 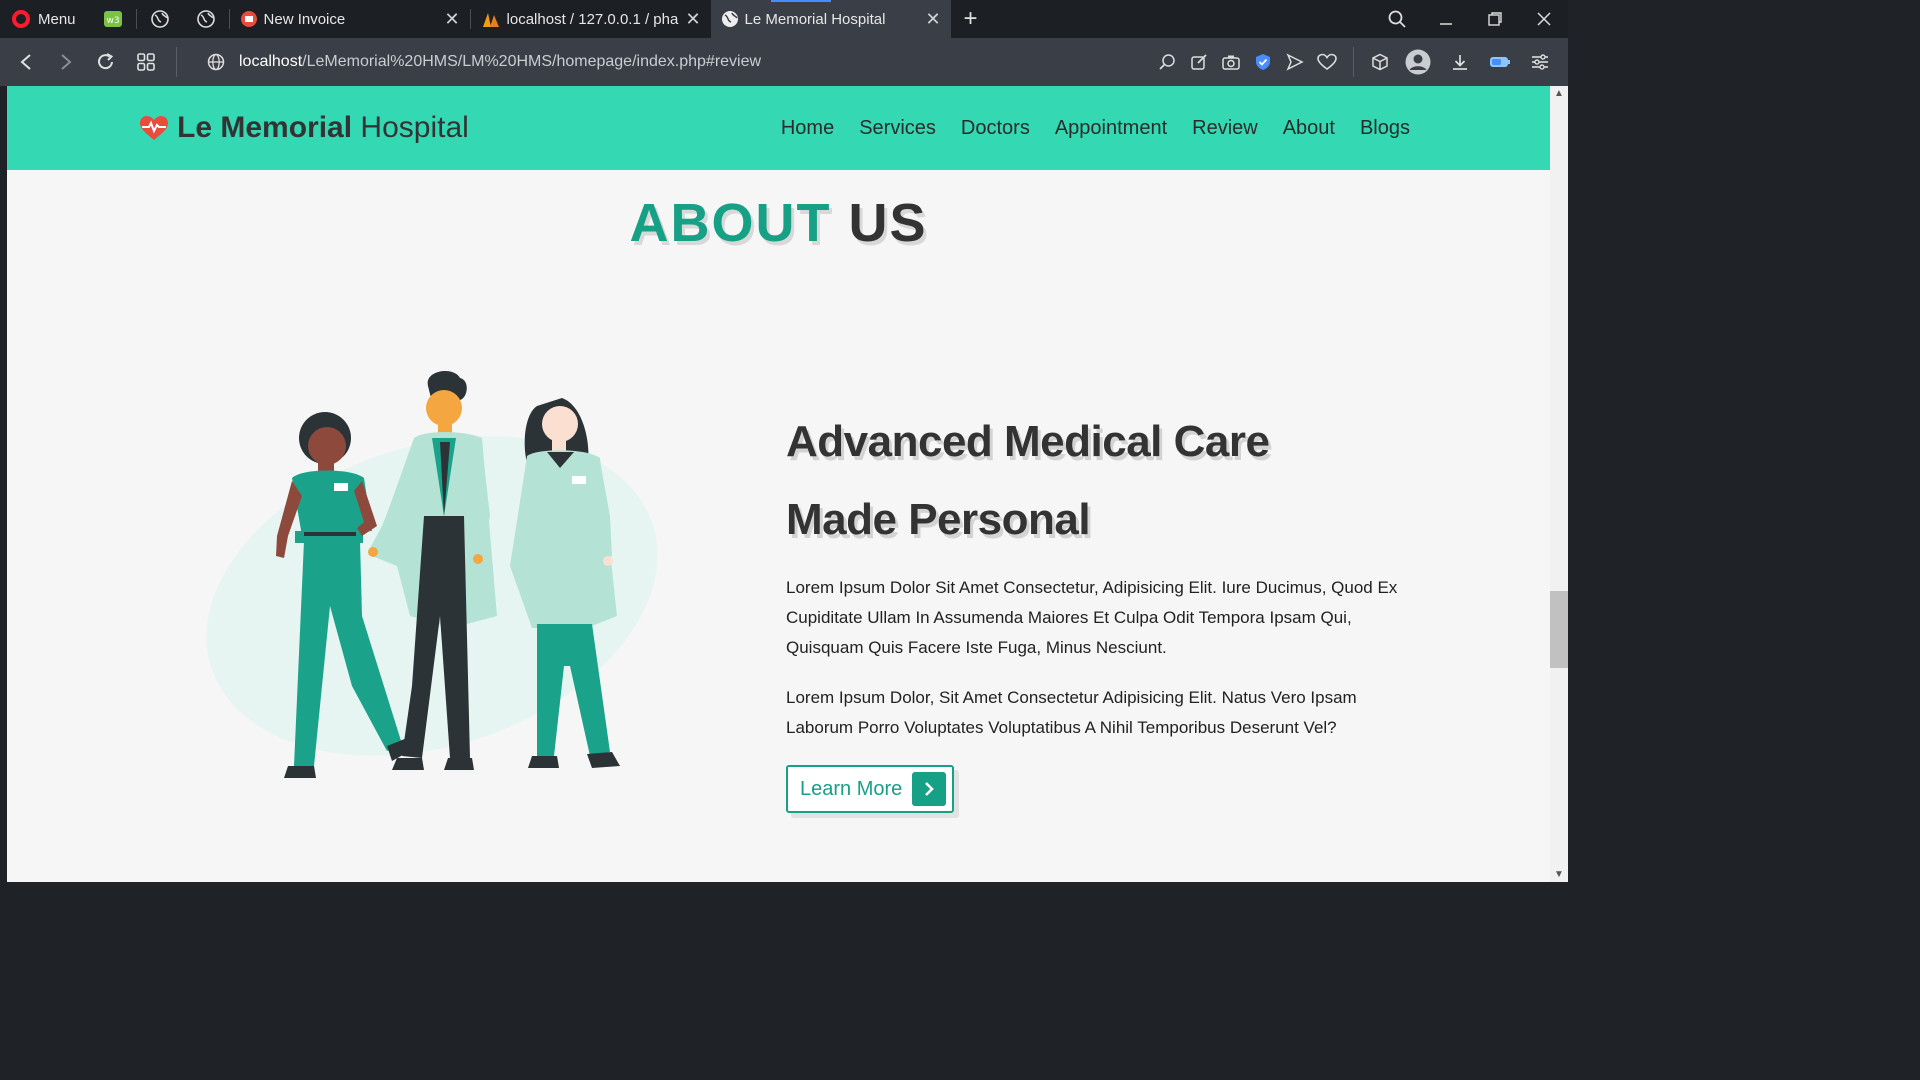 What do you see at coordinates (1396, 19) in the screenshot?
I see `search-tabs-icon` at bounding box center [1396, 19].